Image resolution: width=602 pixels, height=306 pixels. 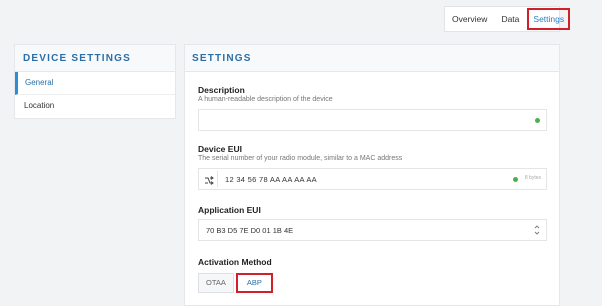 I want to click on tab-settings: Settings, so click(x=549, y=19).